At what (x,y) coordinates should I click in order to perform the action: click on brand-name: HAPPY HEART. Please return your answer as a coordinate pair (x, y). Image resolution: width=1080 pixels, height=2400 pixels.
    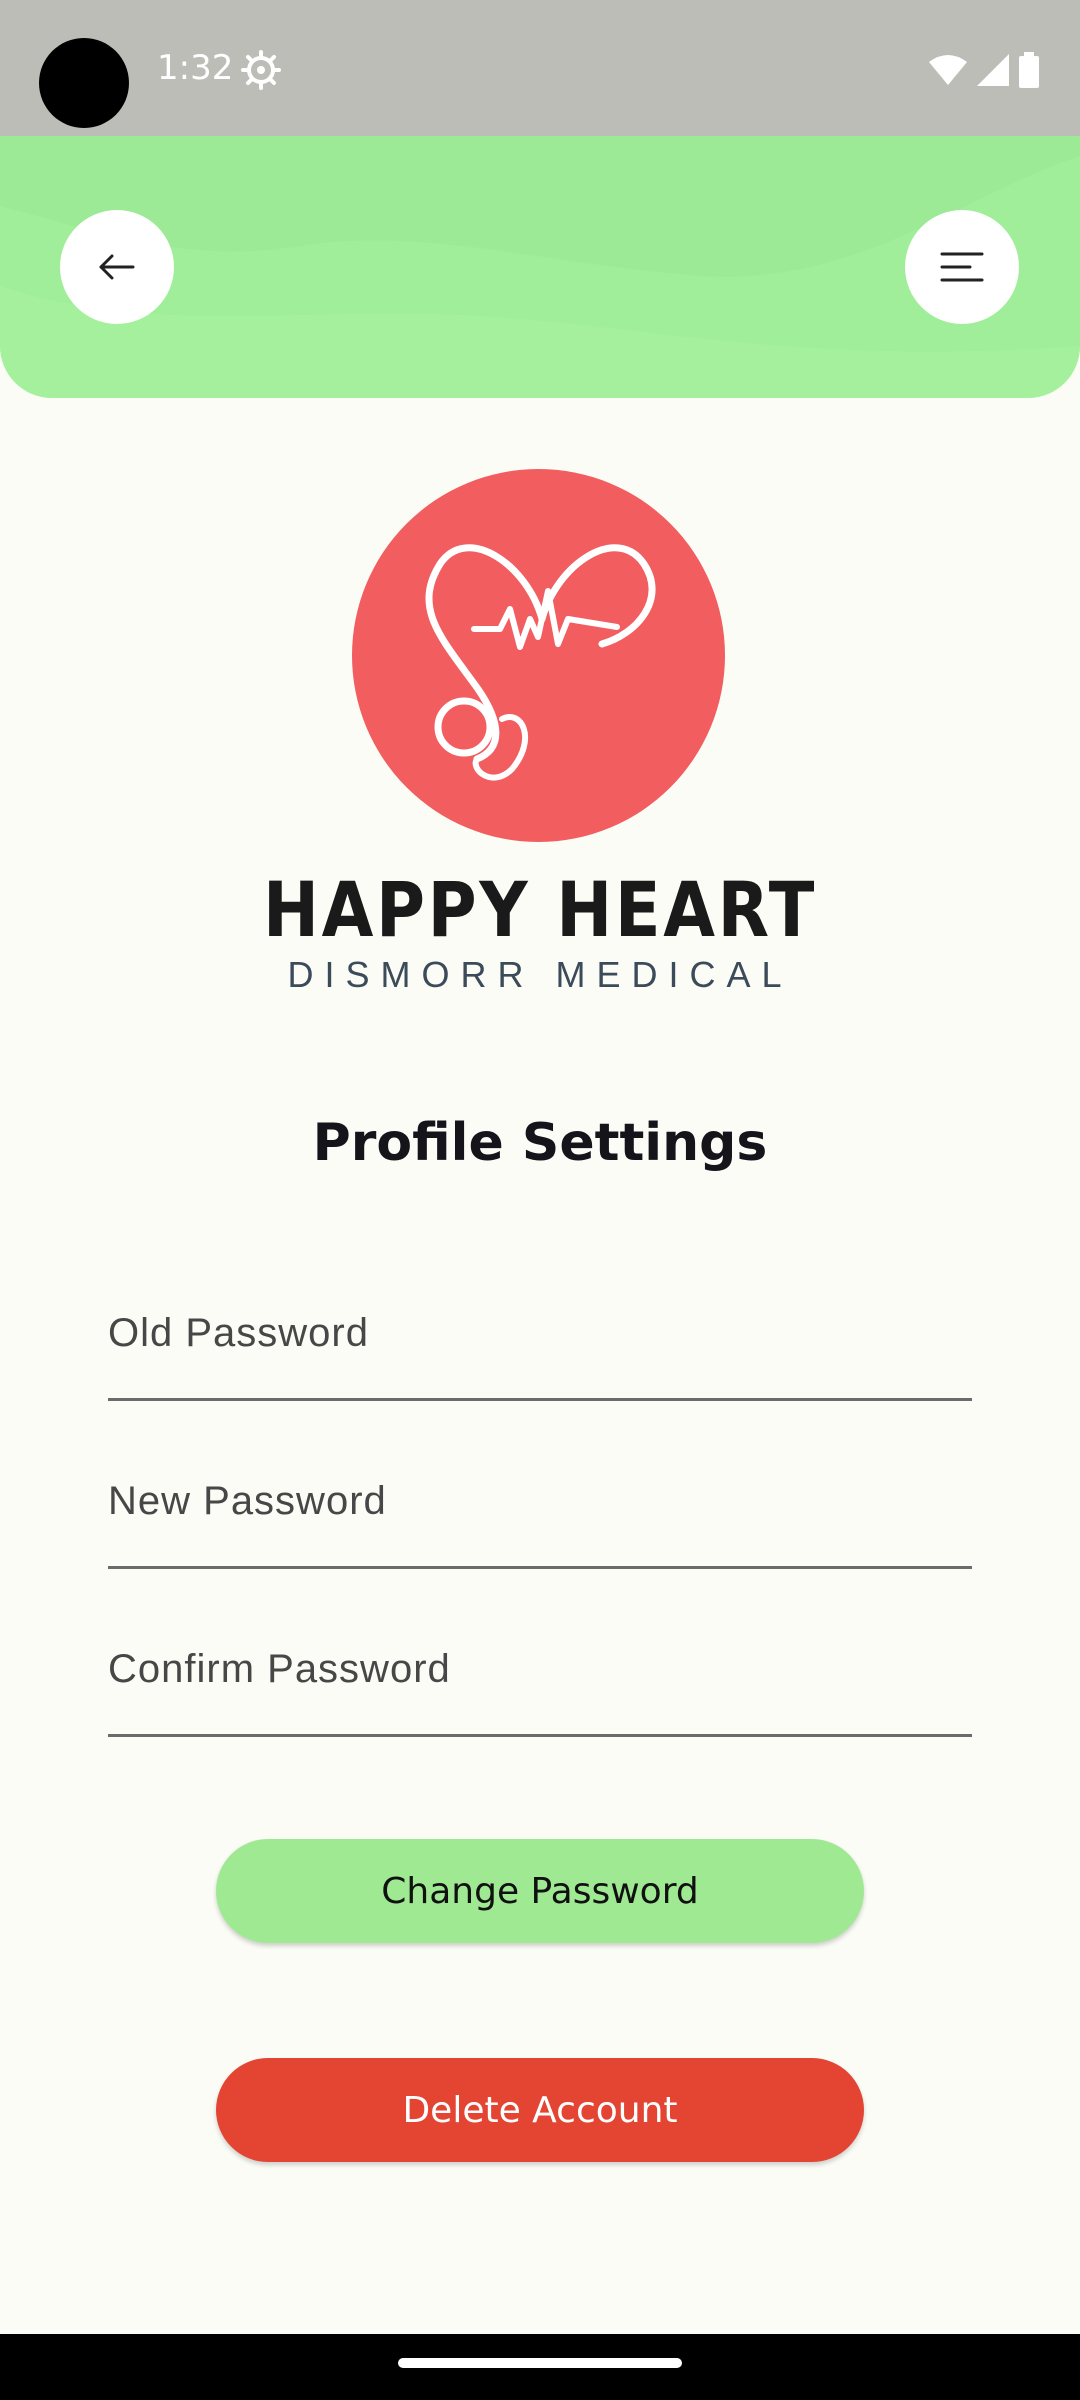
    Looking at the image, I should click on (540, 909).